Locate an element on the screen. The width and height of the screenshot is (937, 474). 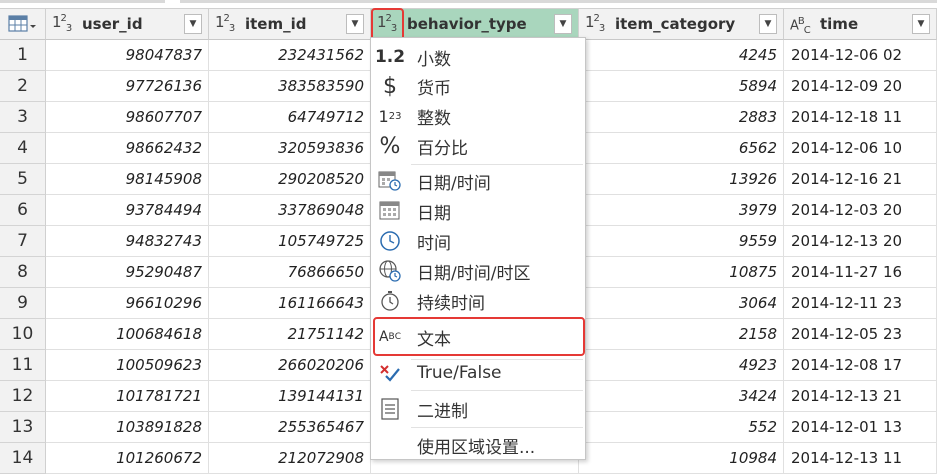
menu-item-label: 日期/时间 is located at coordinates (454, 183).